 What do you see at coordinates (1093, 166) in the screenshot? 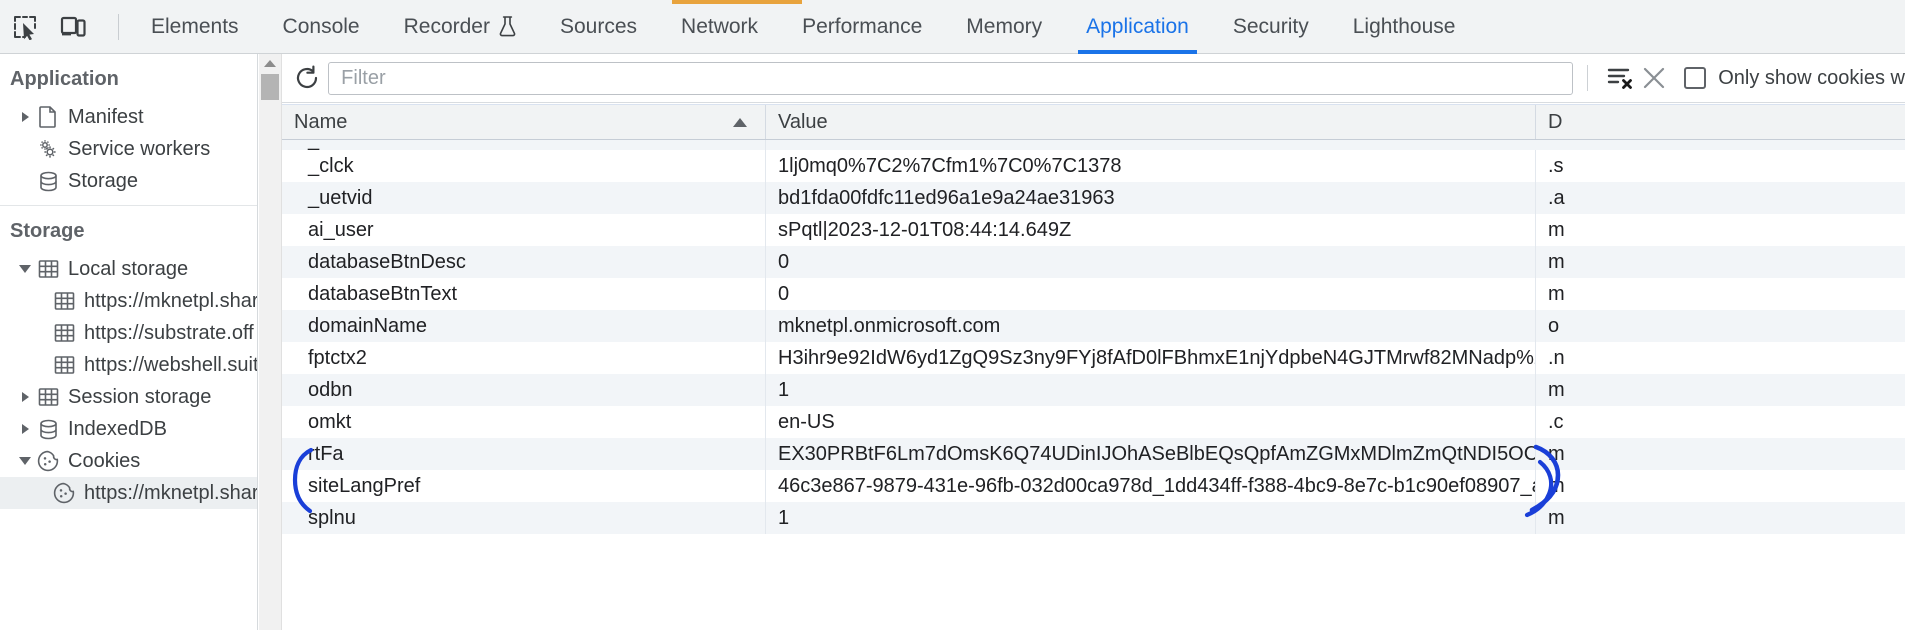
I see `table-row: _clck 1lj0mq0%7C2%7Cfm1%7C0%7C1378 .s` at bounding box center [1093, 166].